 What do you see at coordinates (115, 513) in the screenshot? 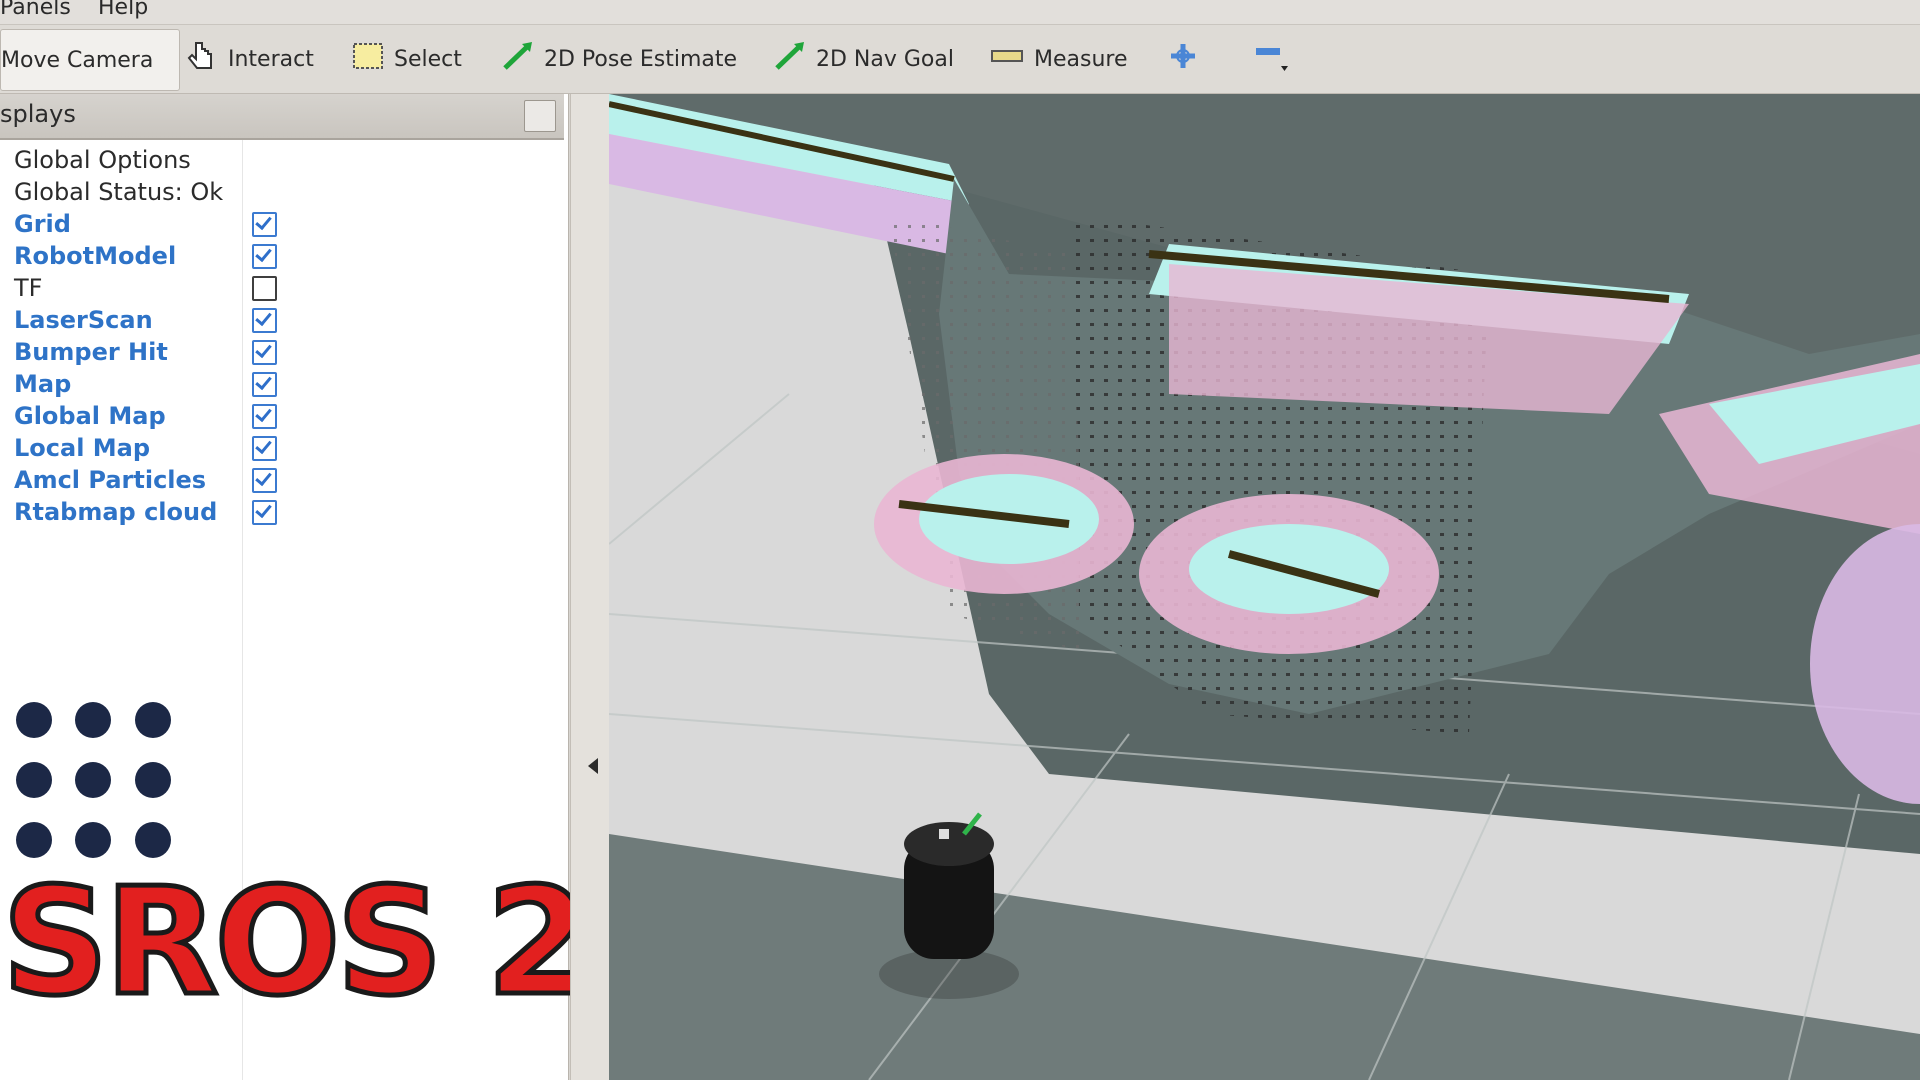
I see `tree-item-rtabmap-cloud: Rtabmap cloud` at bounding box center [115, 513].